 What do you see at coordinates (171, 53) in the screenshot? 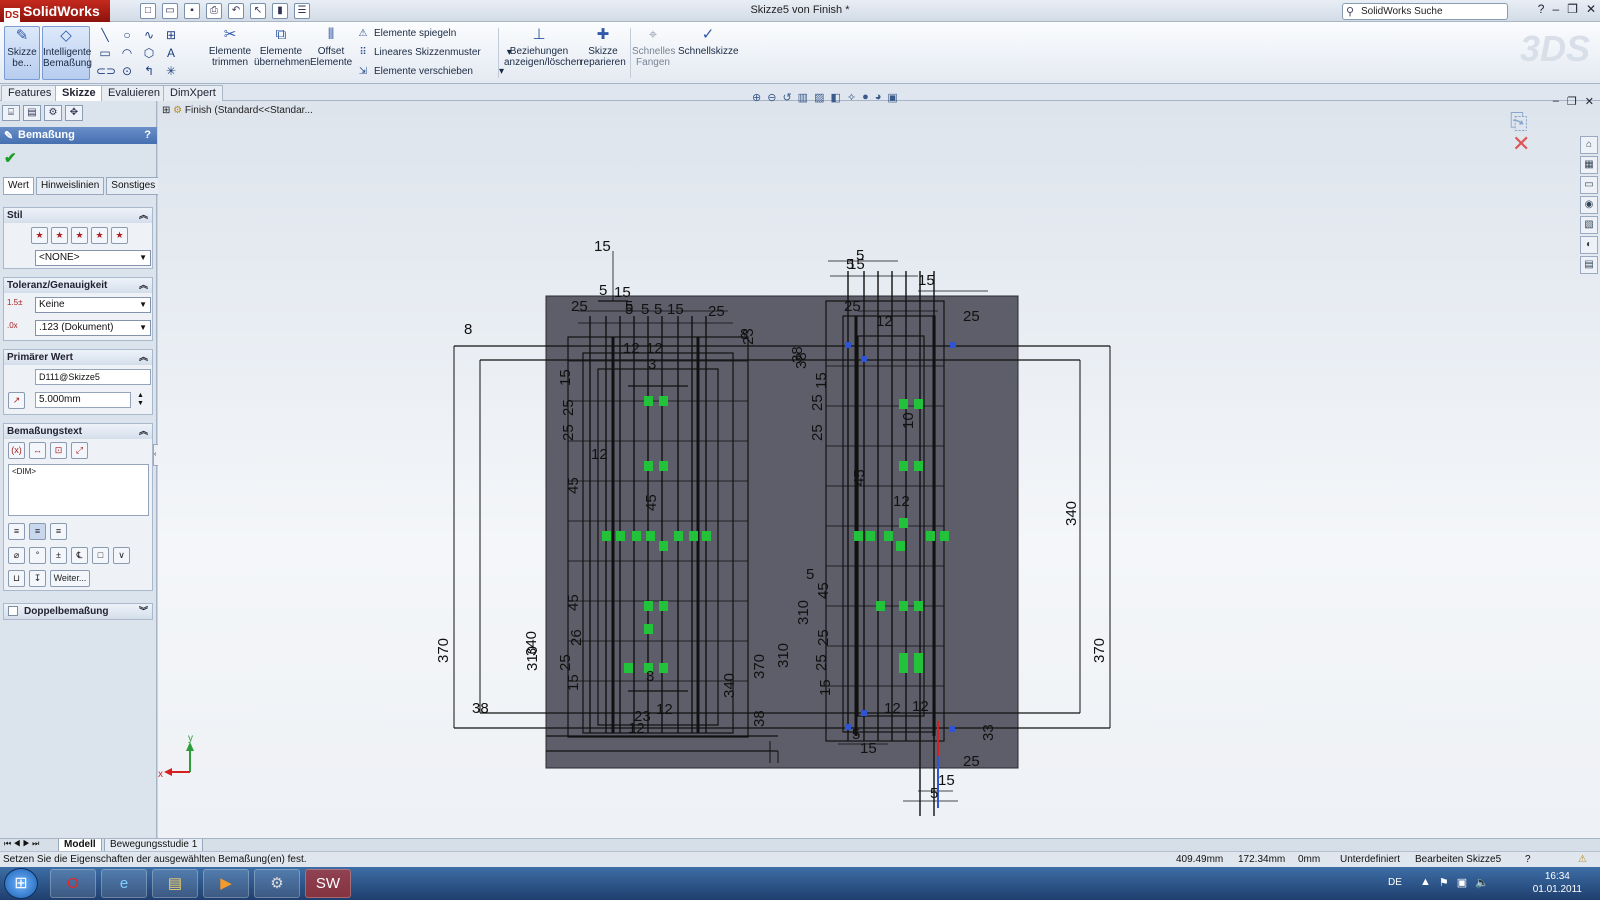
I see `text-icon: A` at bounding box center [171, 53].